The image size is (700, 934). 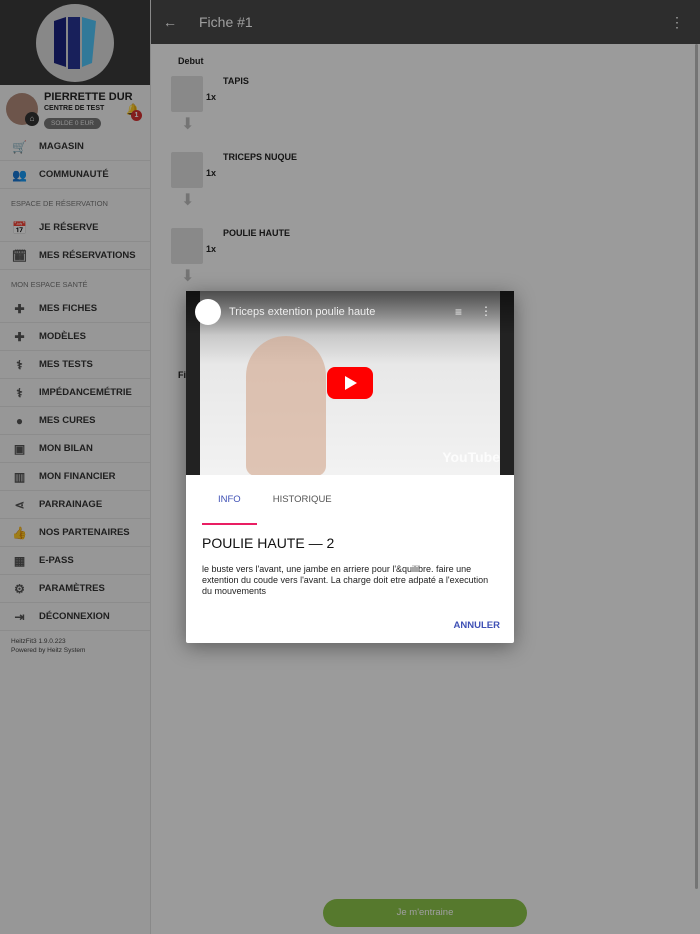 What do you see at coordinates (458, 312) in the screenshot?
I see `playlist-icon: ≡` at bounding box center [458, 312].